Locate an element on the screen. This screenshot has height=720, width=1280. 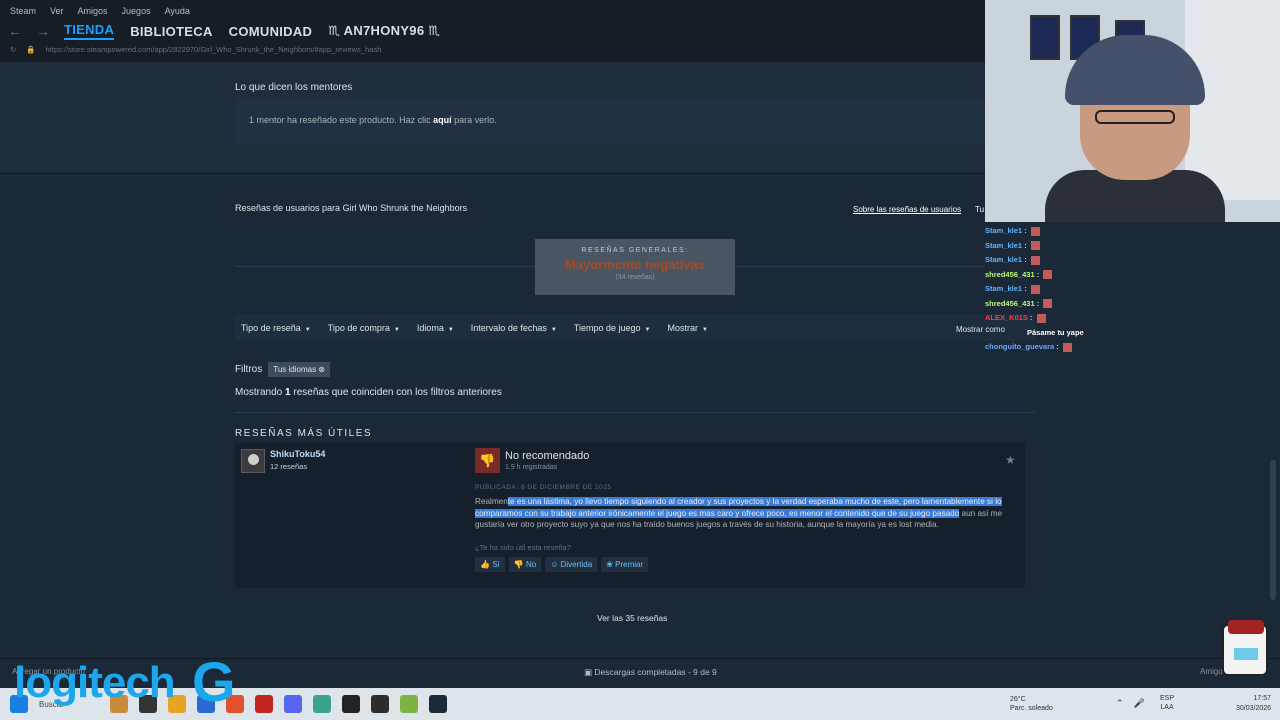
filter-label: Idioma is located at coordinates (430, 327).